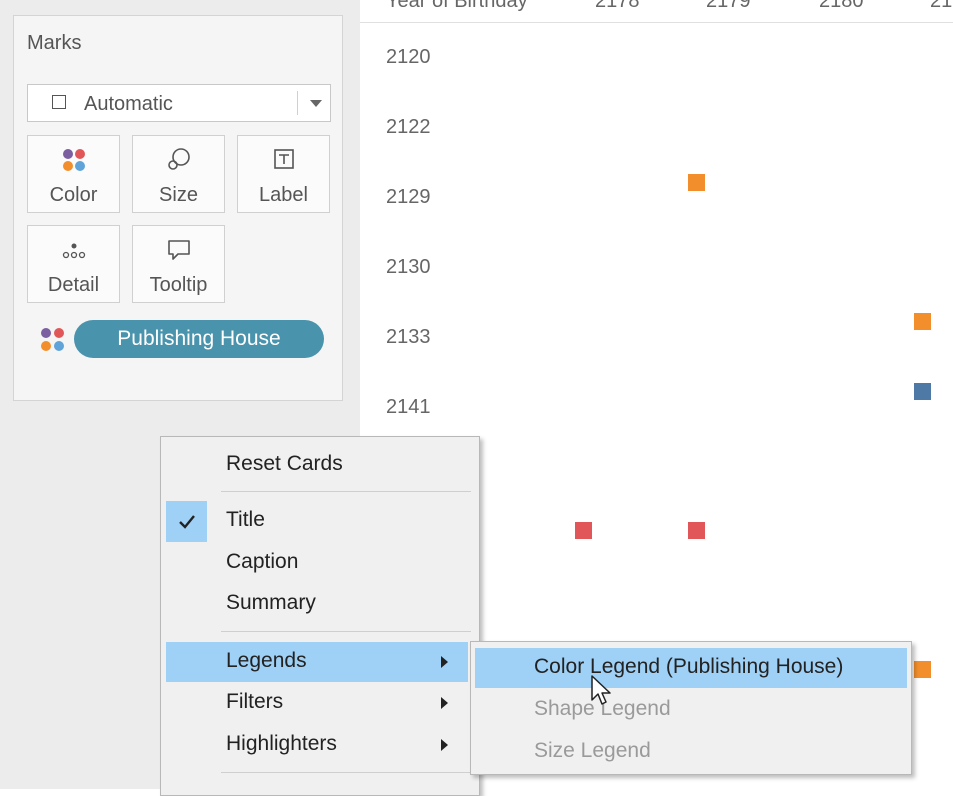 The height and width of the screenshot is (796, 953). I want to click on mark-type-icon, so click(59, 102).